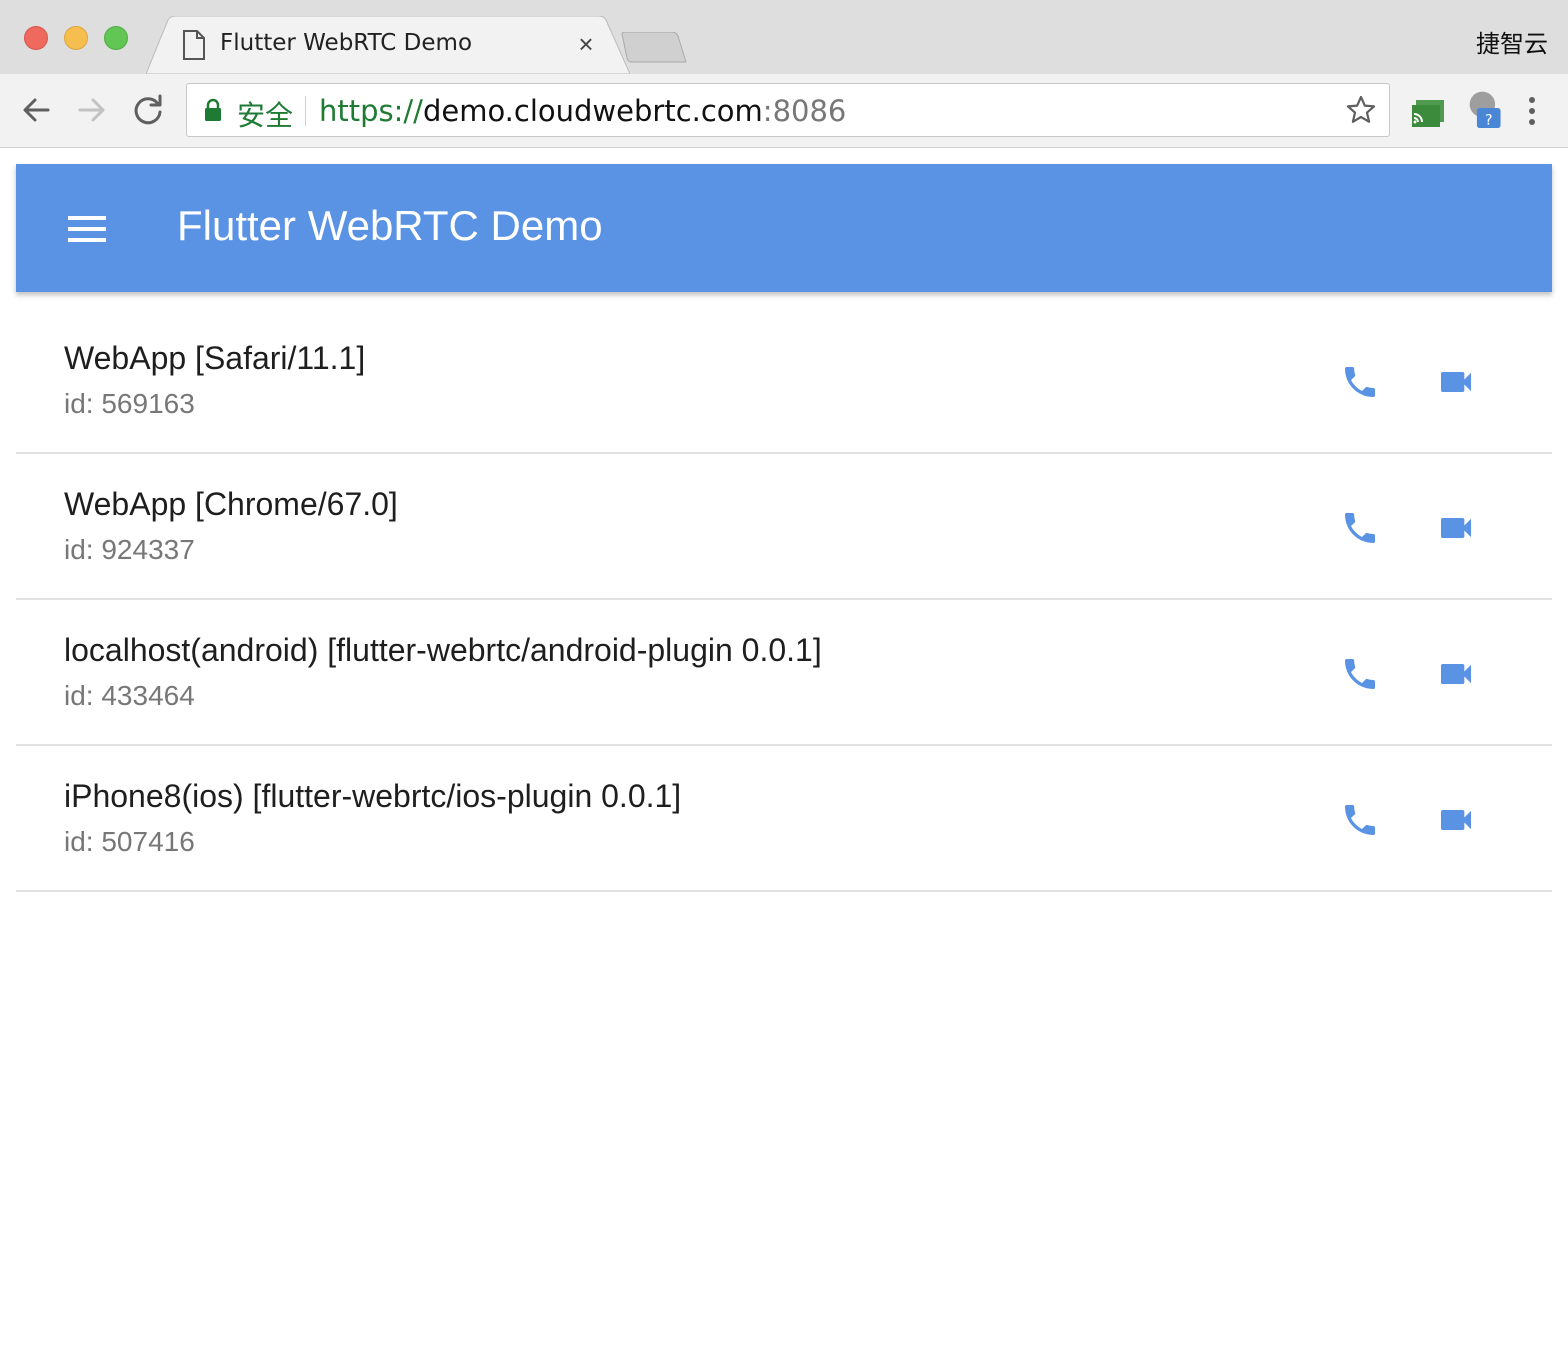  What do you see at coordinates (390, 225) in the screenshot?
I see `app-title: Flutter WebRTC Demo` at bounding box center [390, 225].